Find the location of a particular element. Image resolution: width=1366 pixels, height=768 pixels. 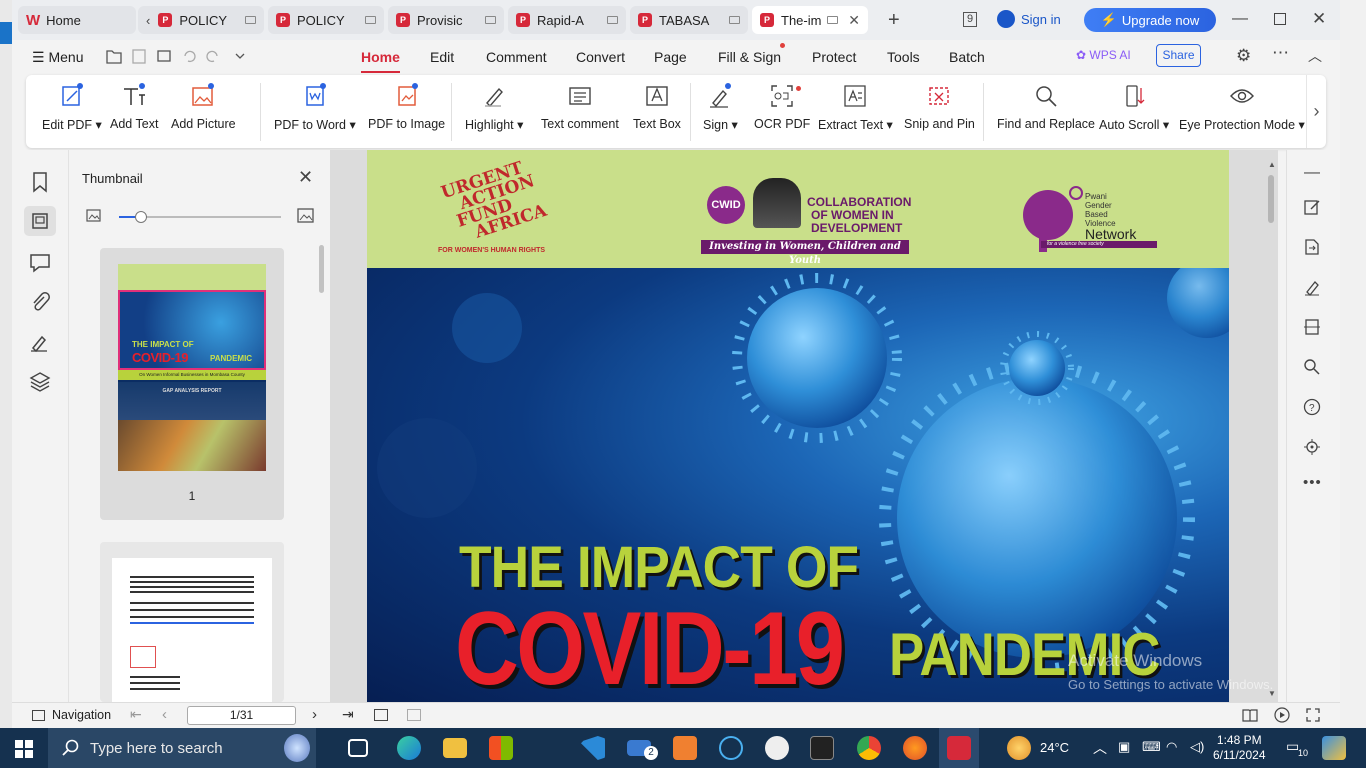

menu-fill-sign: Fill & Sign is located at coordinates (749, 57).